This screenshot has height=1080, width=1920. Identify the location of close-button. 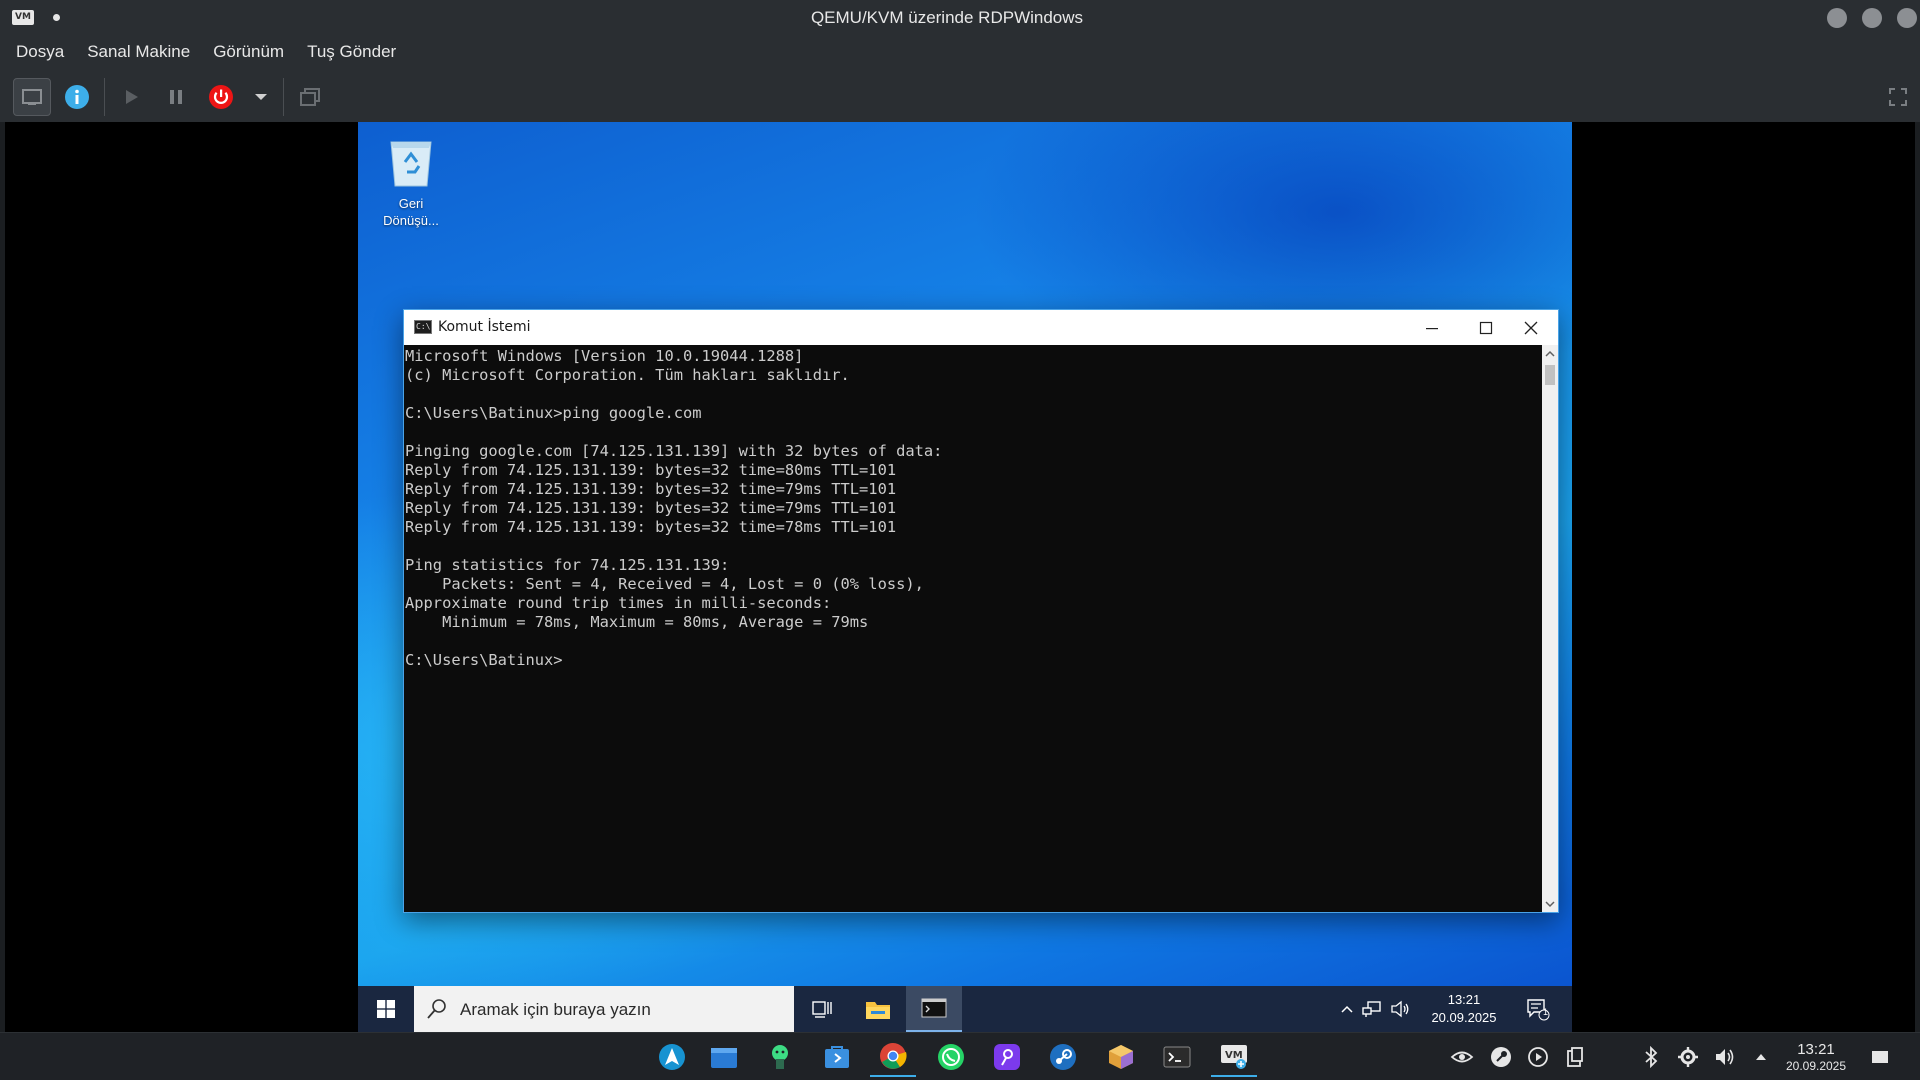
(1907, 18).